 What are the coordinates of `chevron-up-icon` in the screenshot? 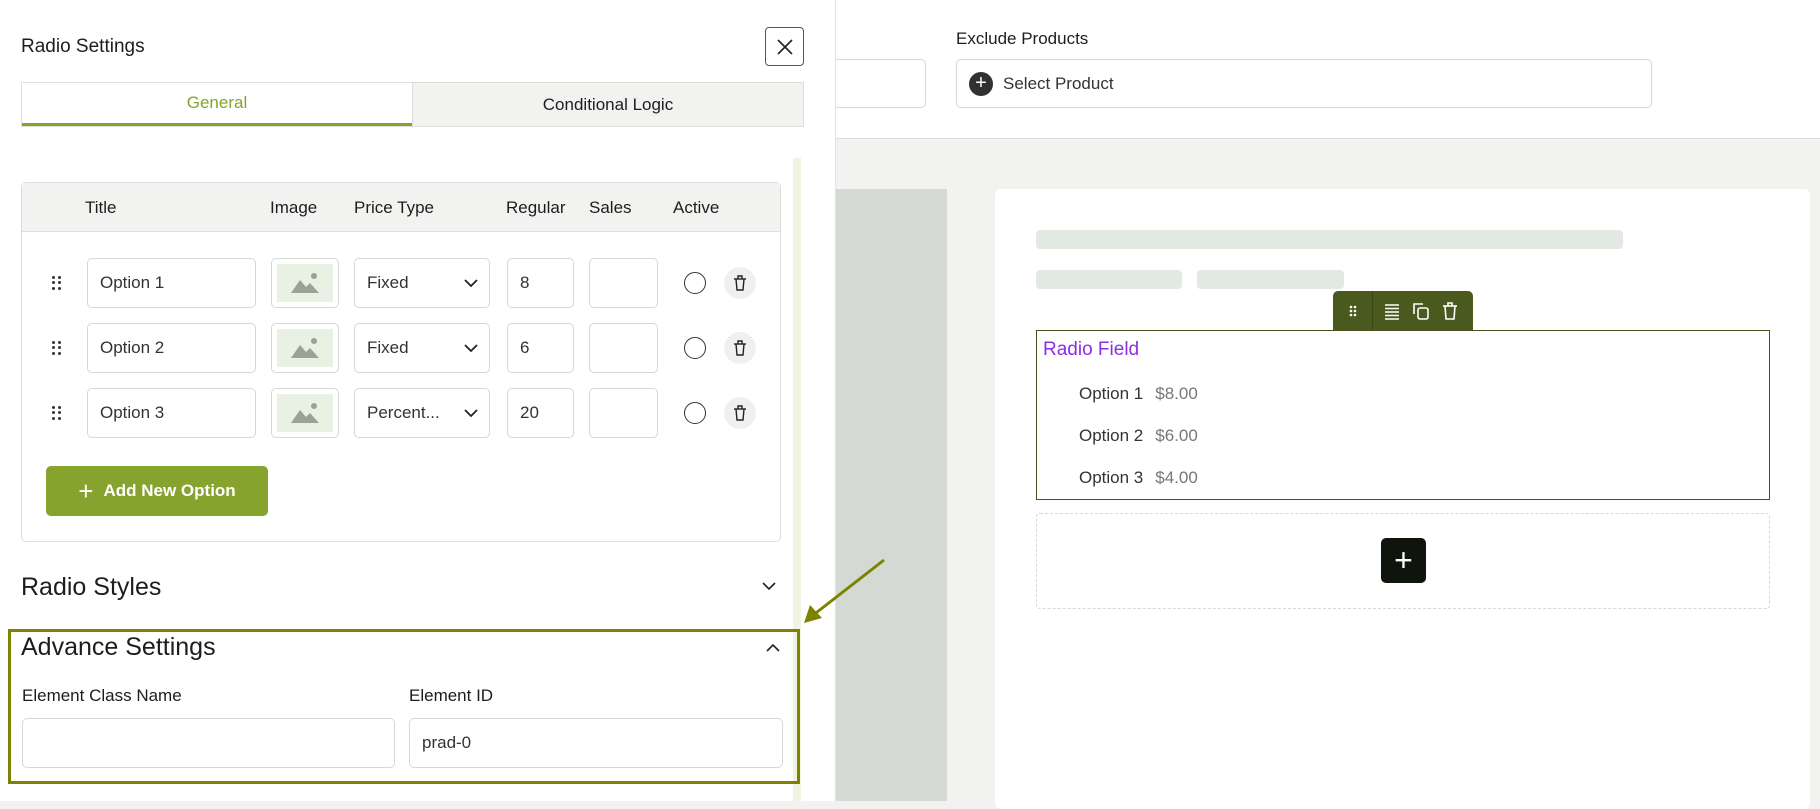 It's located at (773, 648).